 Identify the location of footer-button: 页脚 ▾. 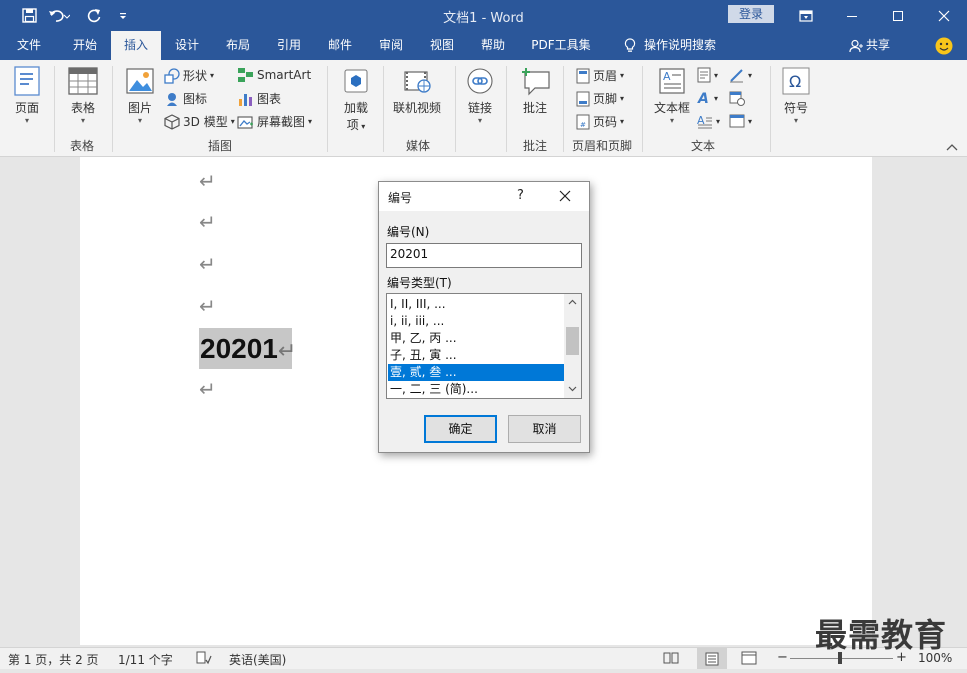
(600, 98).